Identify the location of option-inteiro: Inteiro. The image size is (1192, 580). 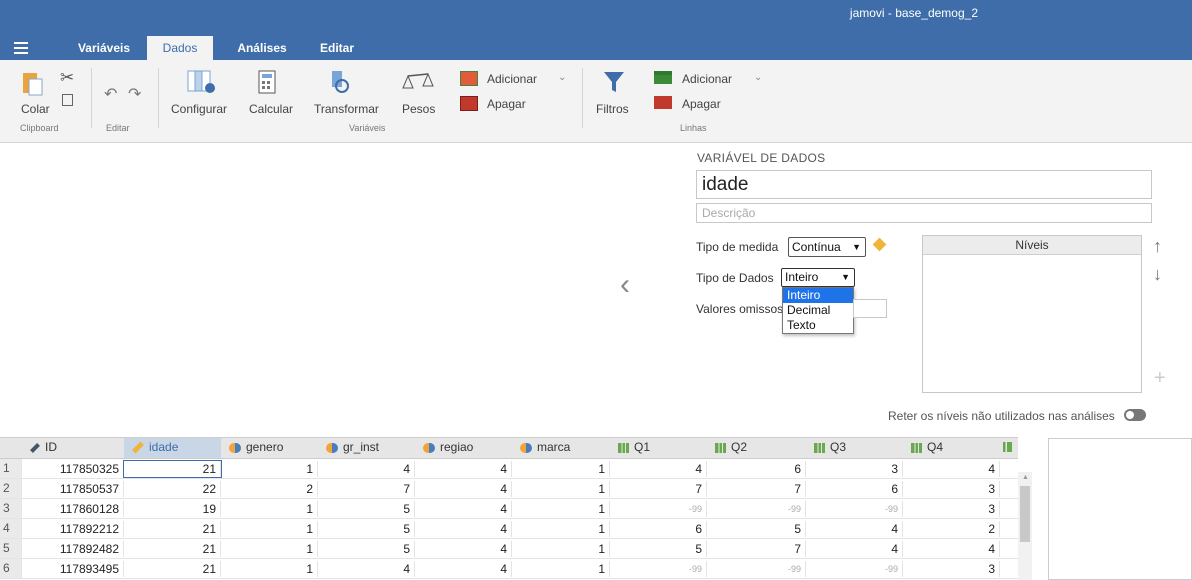
(818, 295).